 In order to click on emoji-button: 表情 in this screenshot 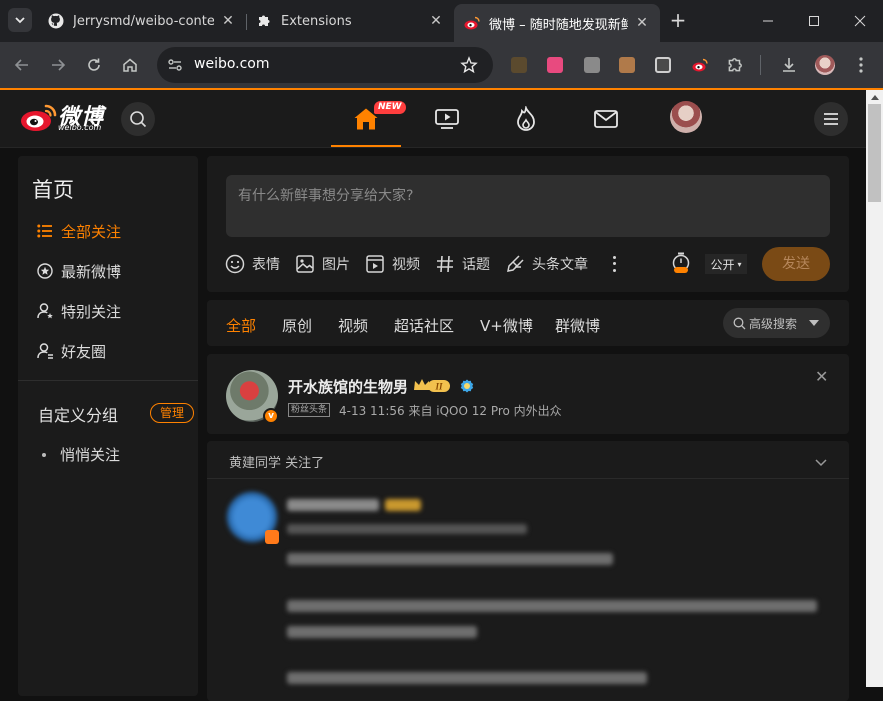, I will do `click(252, 264)`.